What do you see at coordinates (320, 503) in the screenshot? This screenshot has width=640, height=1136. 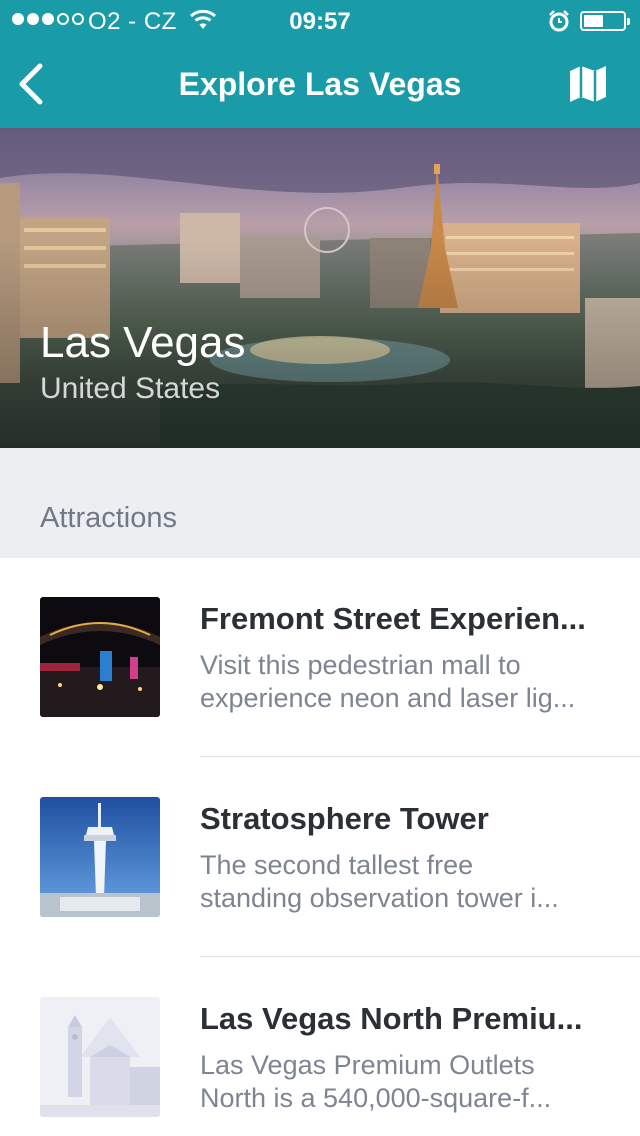 I see `section-header: Attractions` at bounding box center [320, 503].